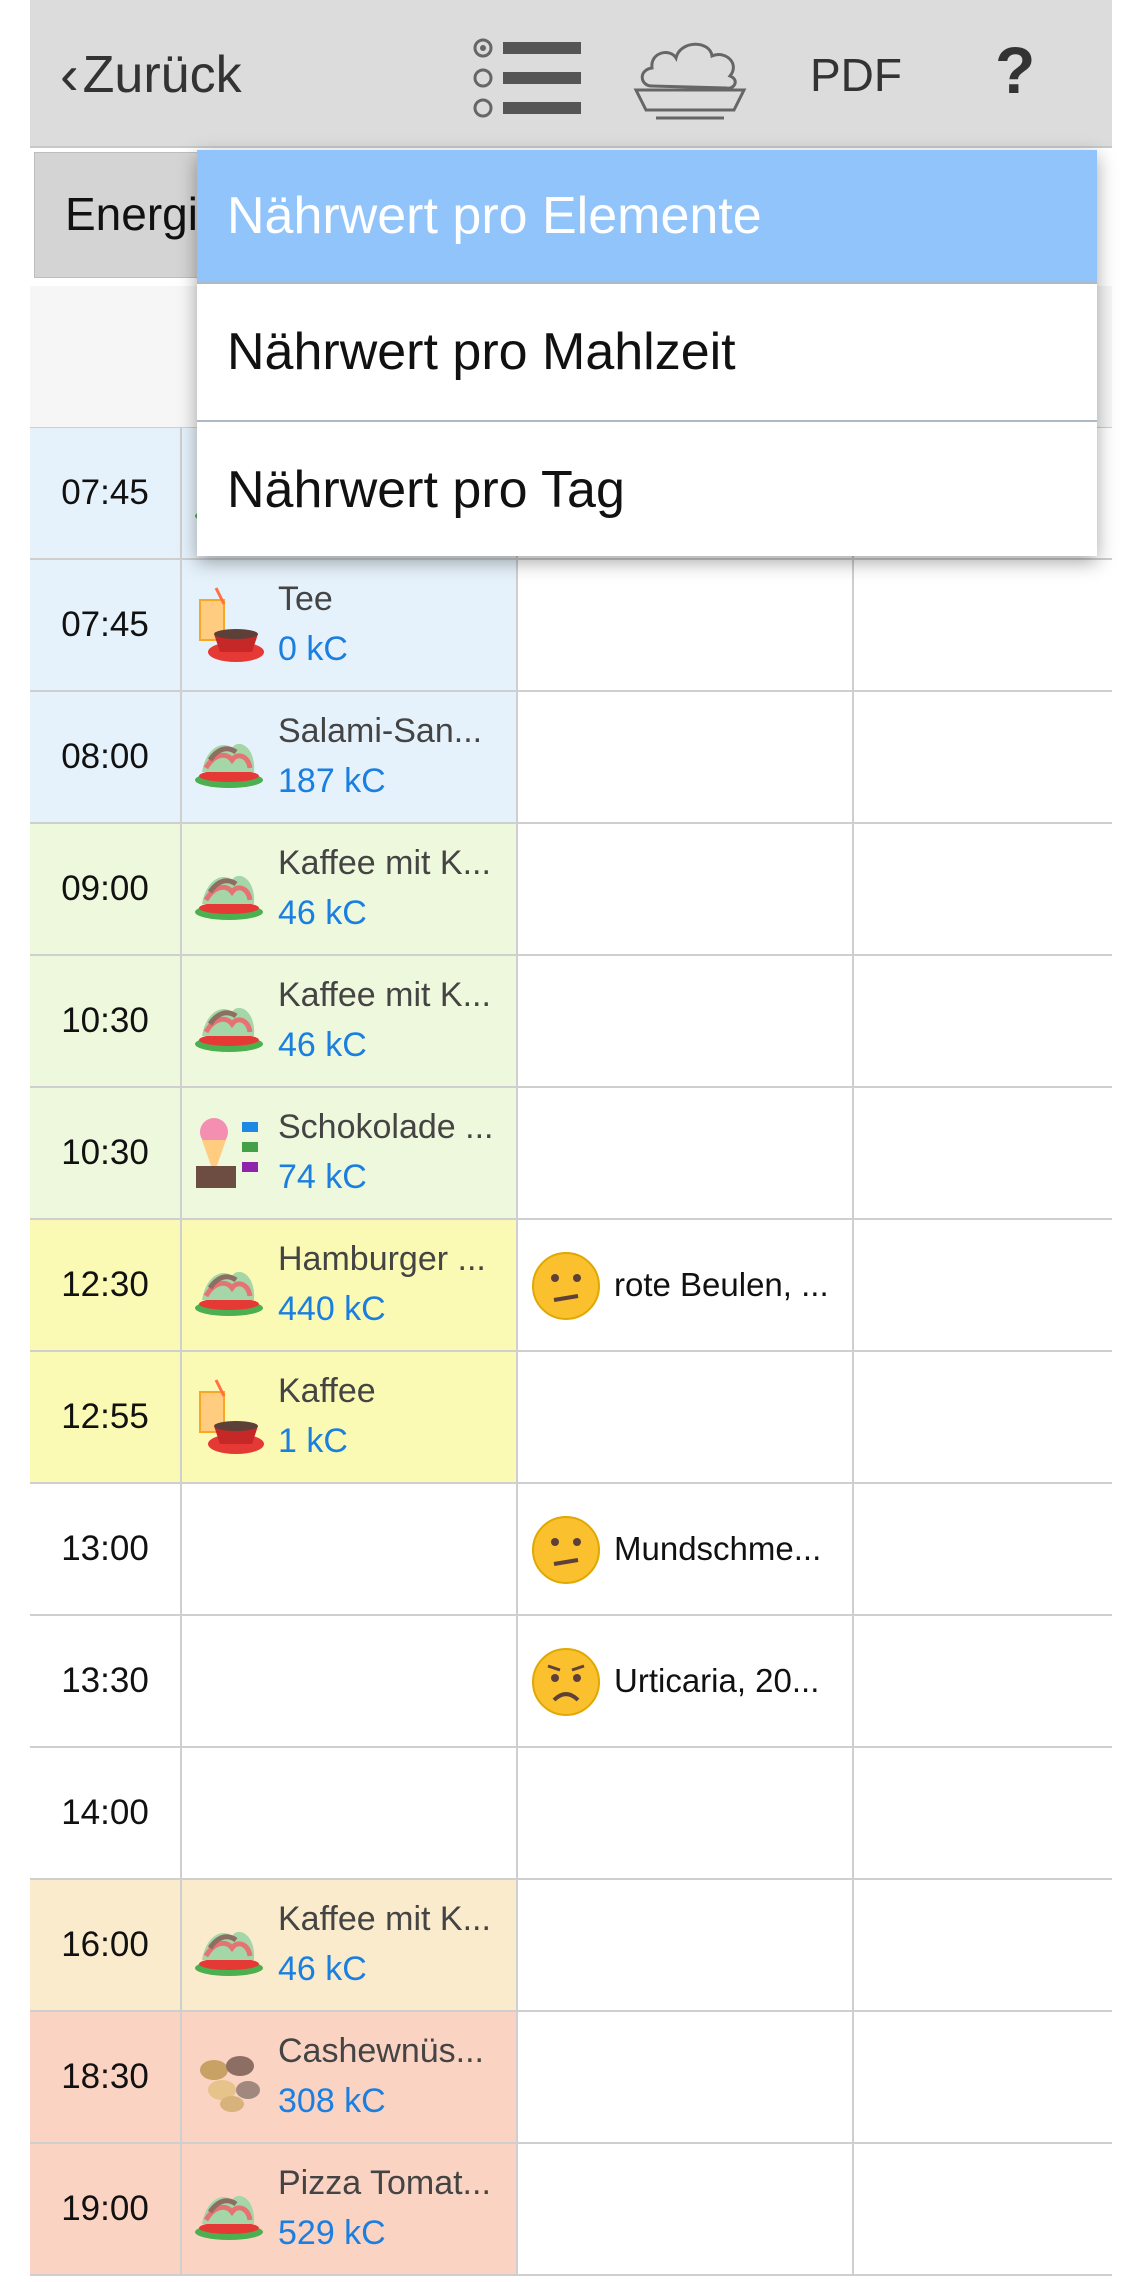  I want to click on row-time: 18:30, so click(106, 2077).